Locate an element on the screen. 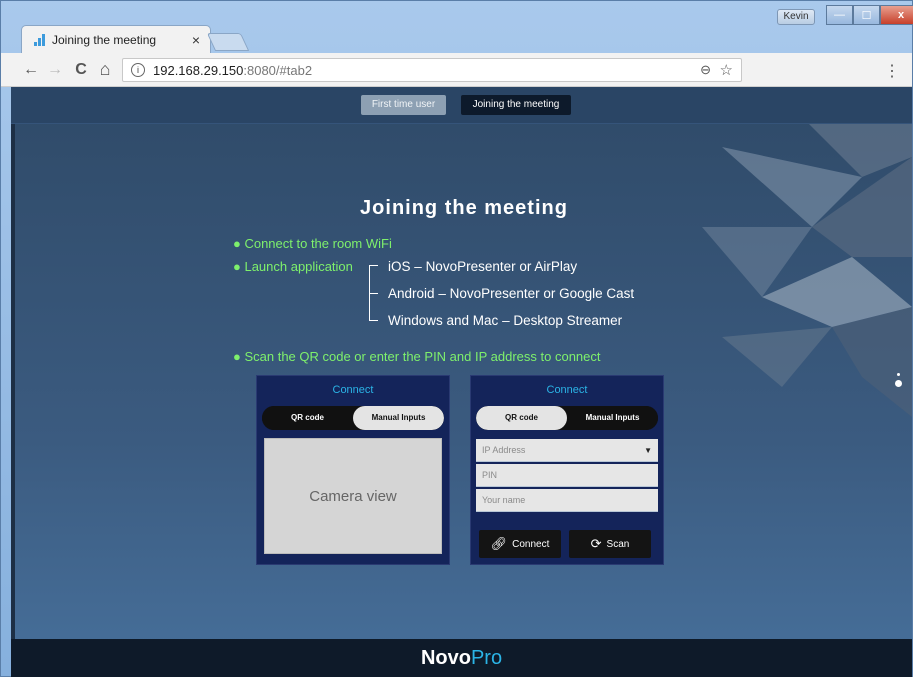 This screenshot has height=677, width=913. brand-pro: Pro is located at coordinates (486, 657).